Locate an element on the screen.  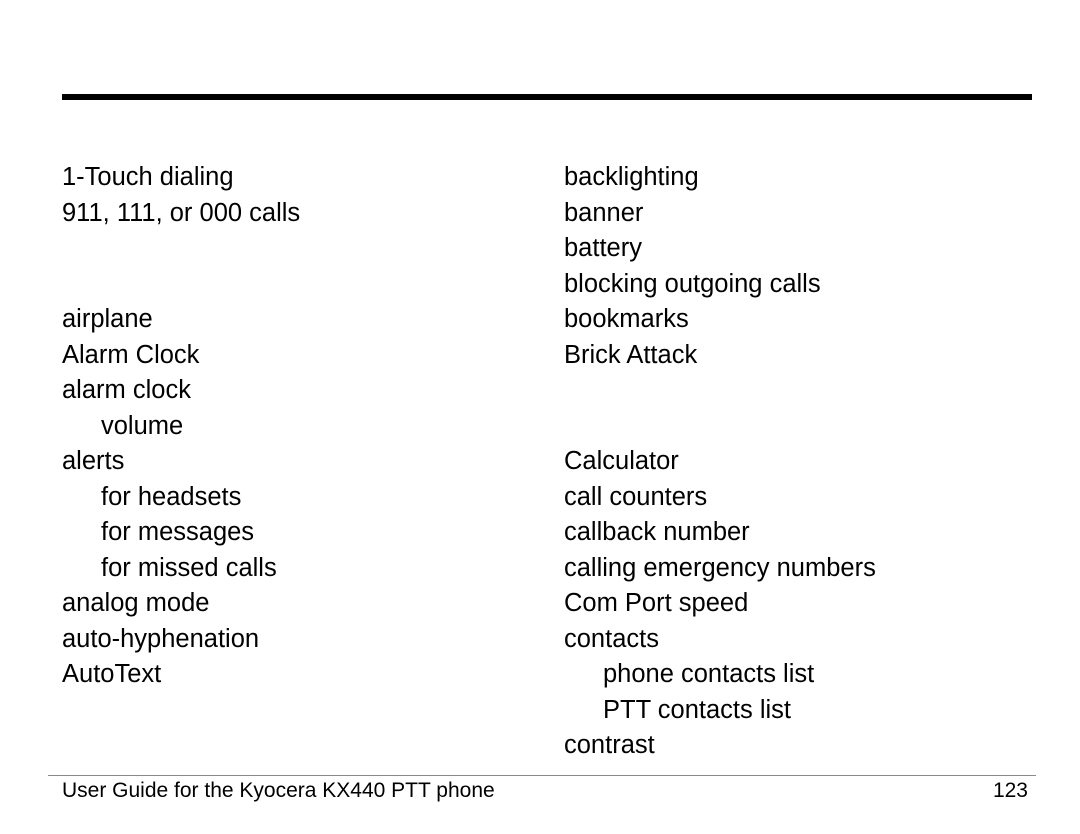
page-number: 123 is located at coordinates (1010, 790).